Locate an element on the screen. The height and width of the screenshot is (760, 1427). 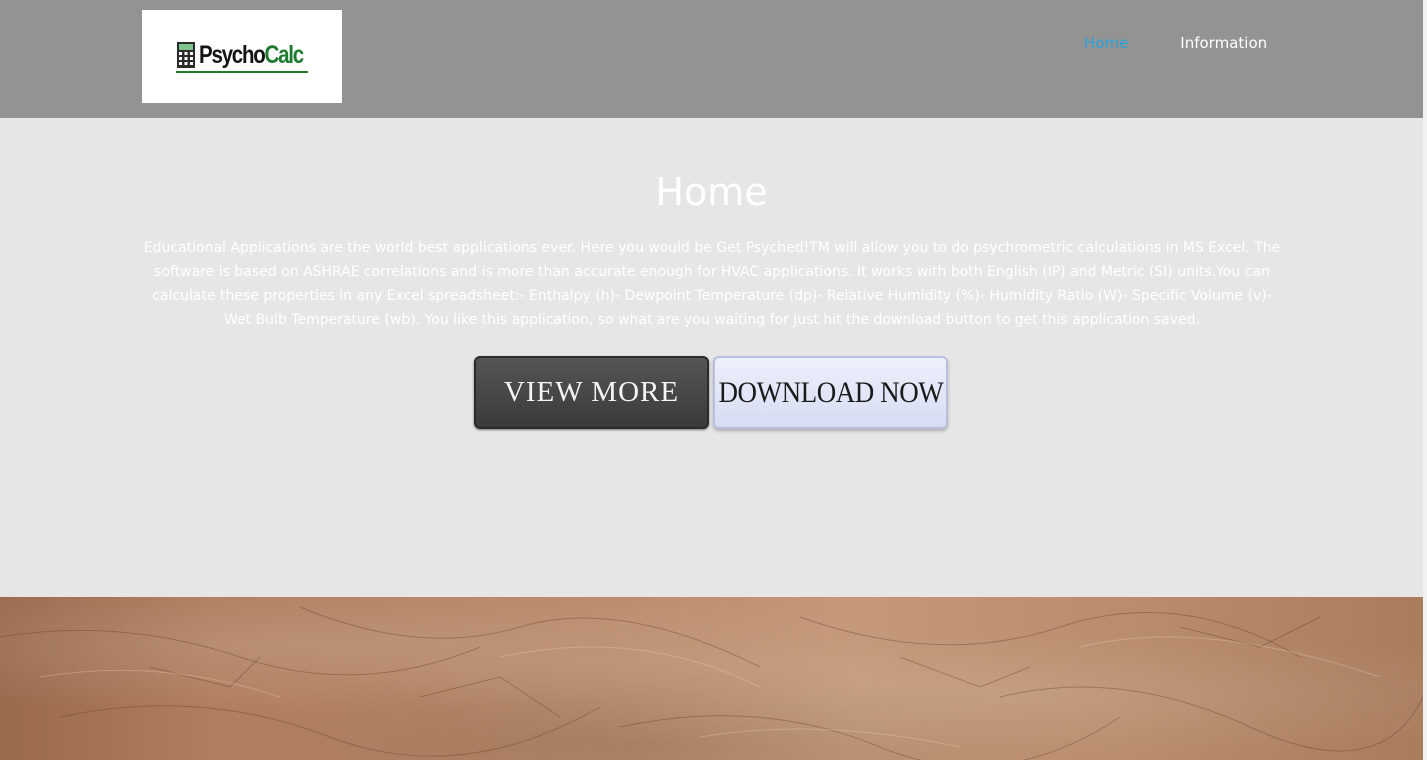
logo-text-calc: Calc is located at coordinates (284, 54).